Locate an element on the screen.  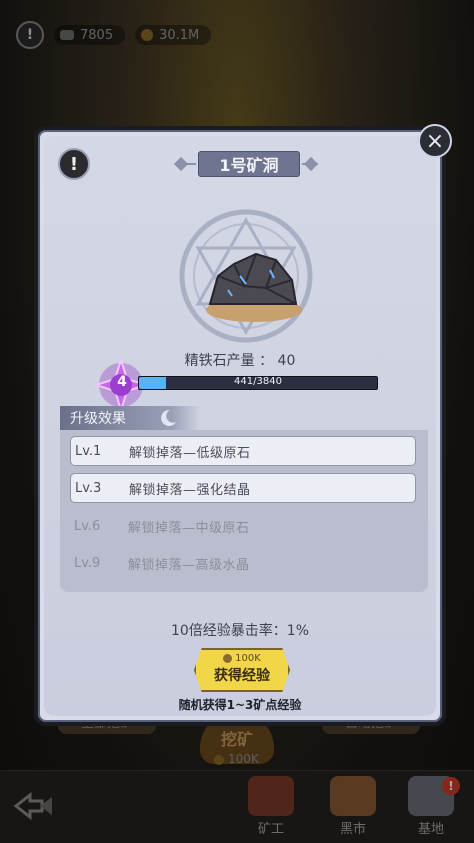
effect-text: 解锁掉落—强化结晶 is located at coordinates (190, 490).